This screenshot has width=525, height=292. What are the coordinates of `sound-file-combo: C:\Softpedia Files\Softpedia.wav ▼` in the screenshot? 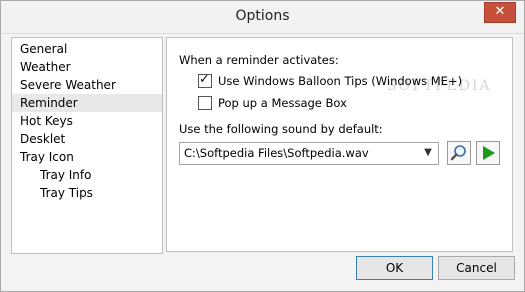 It's located at (309, 153).